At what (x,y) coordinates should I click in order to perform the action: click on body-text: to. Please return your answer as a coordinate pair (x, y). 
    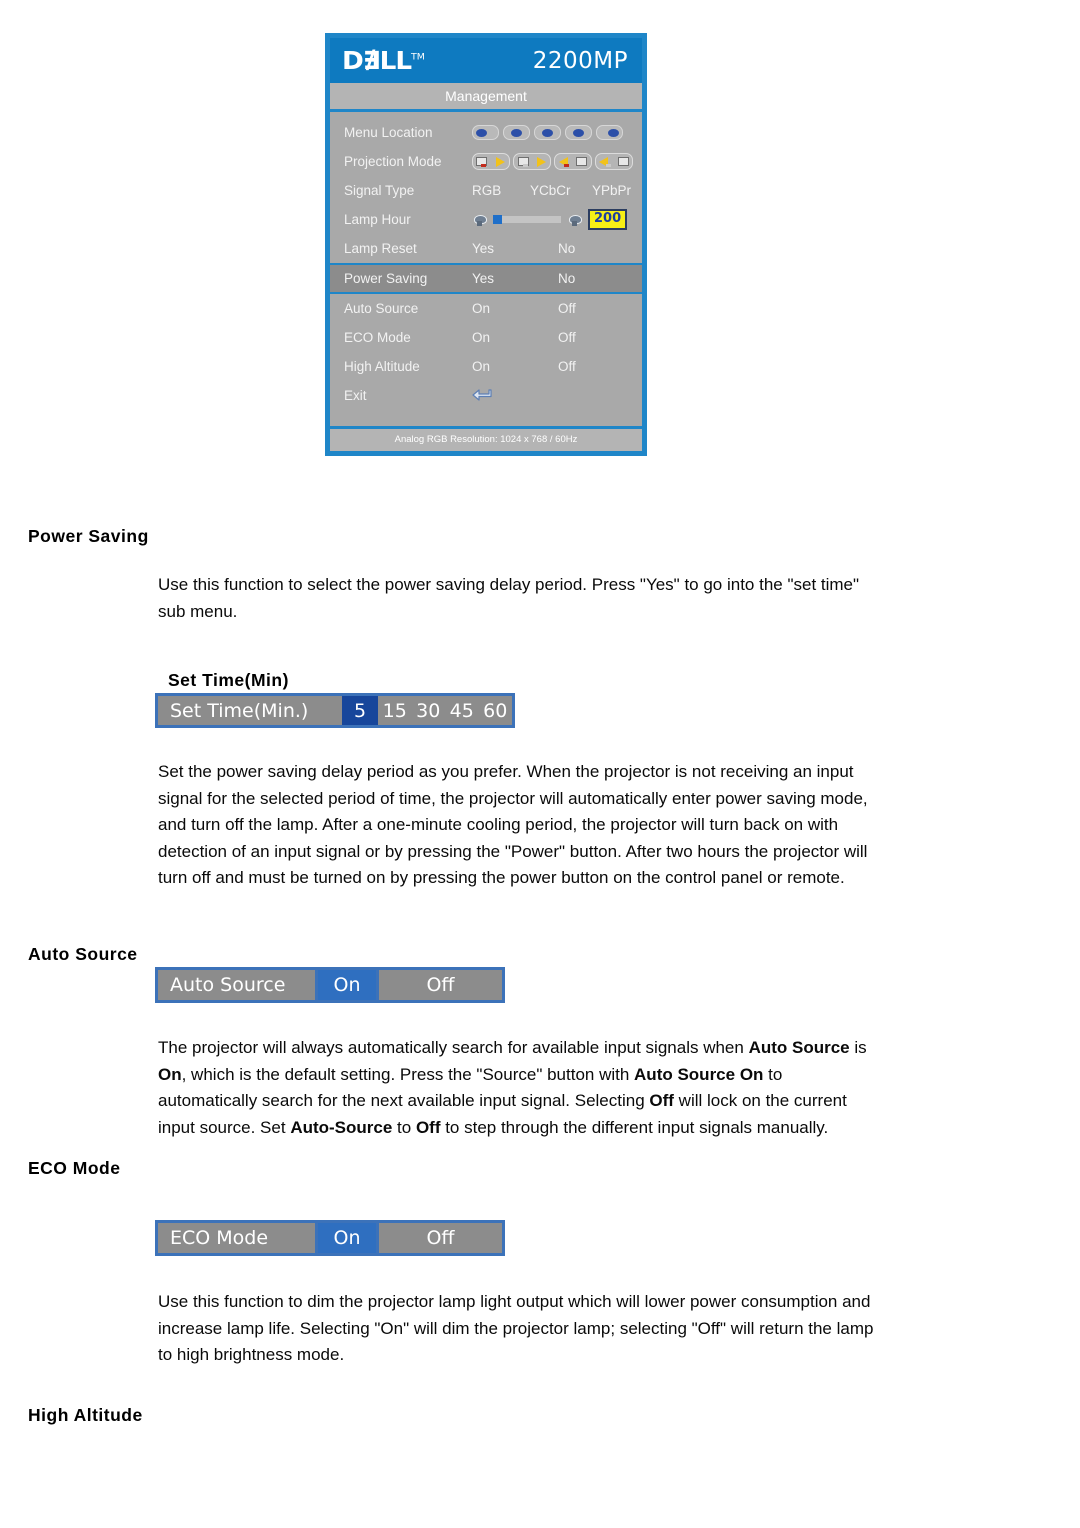
    Looking at the image, I should click on (404, 1127).